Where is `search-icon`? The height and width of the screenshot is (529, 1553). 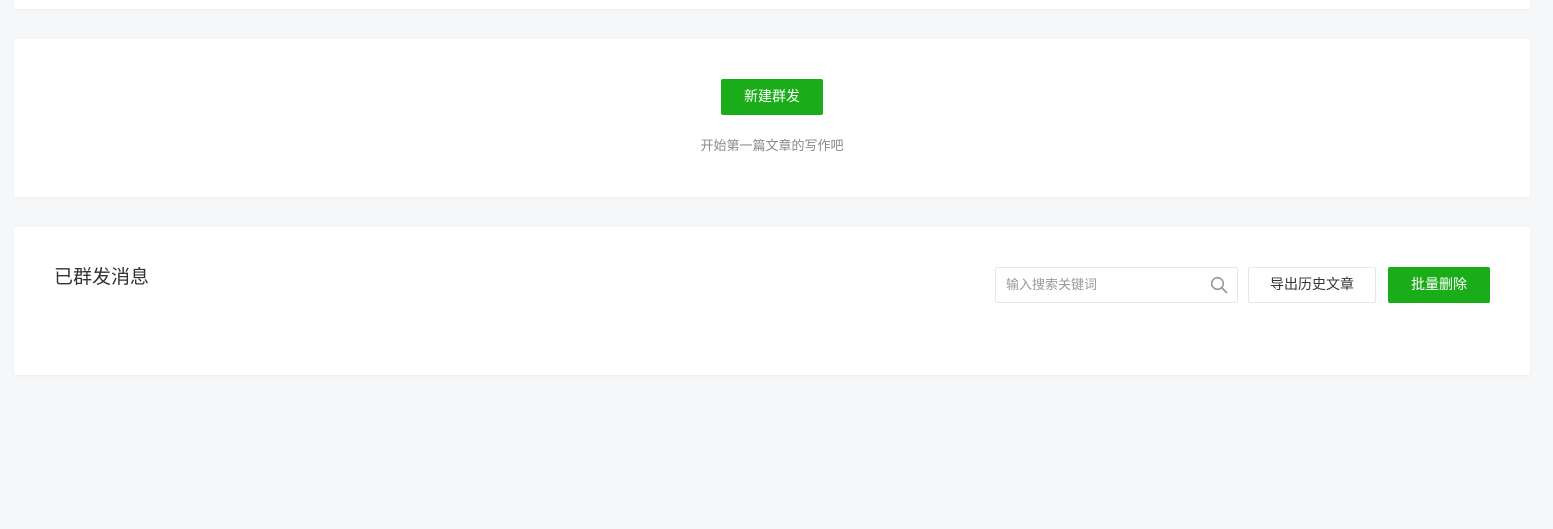 search-icon is located at coordinates (1219, 285).